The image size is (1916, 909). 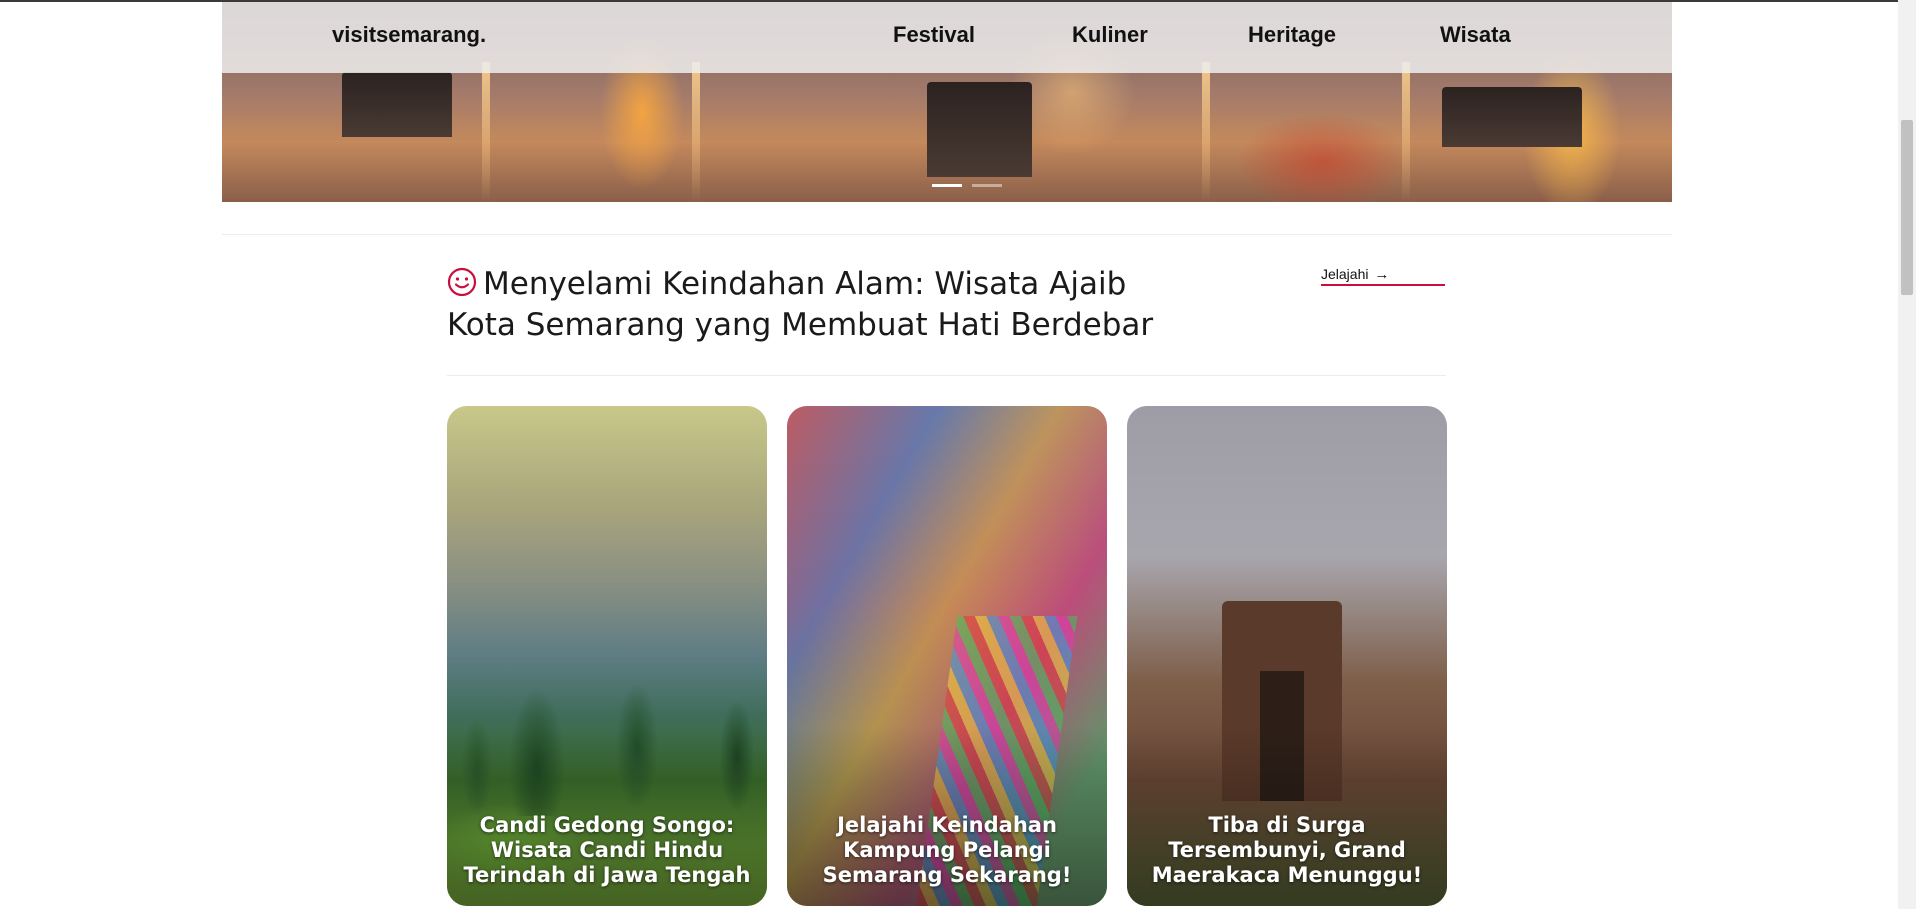 What do you see at coordinates (409, 35) in the screenshot?
I see `brand-logo: visitsemarang.` at bounding box center [409, 35].